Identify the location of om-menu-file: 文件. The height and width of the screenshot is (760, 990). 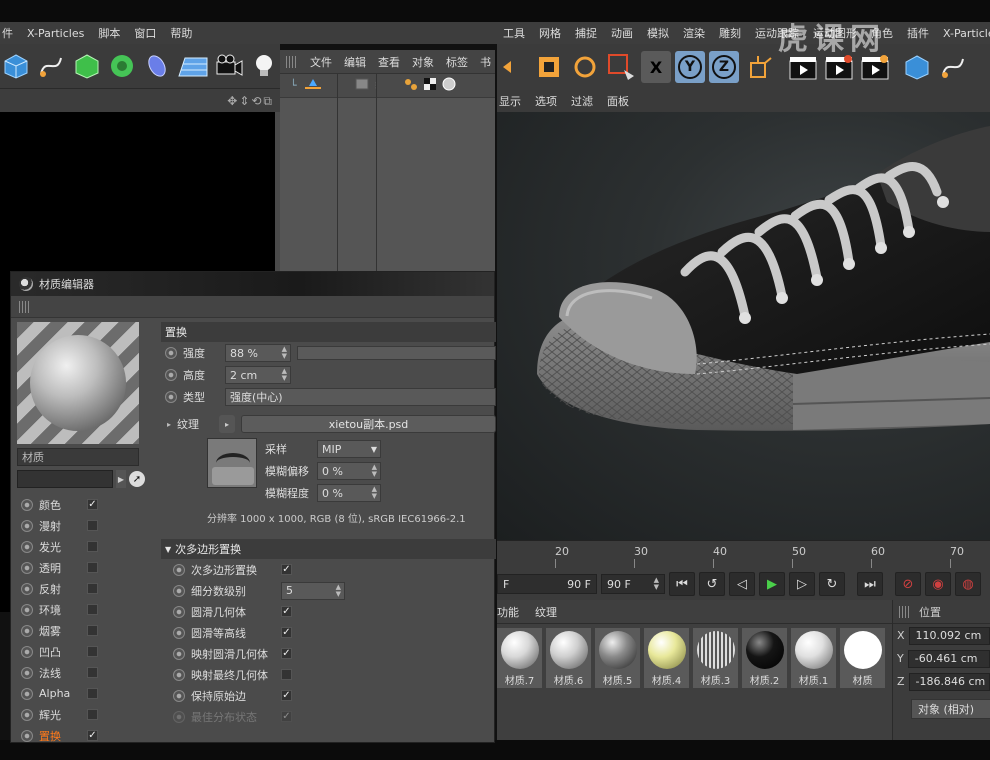
(321, 62).